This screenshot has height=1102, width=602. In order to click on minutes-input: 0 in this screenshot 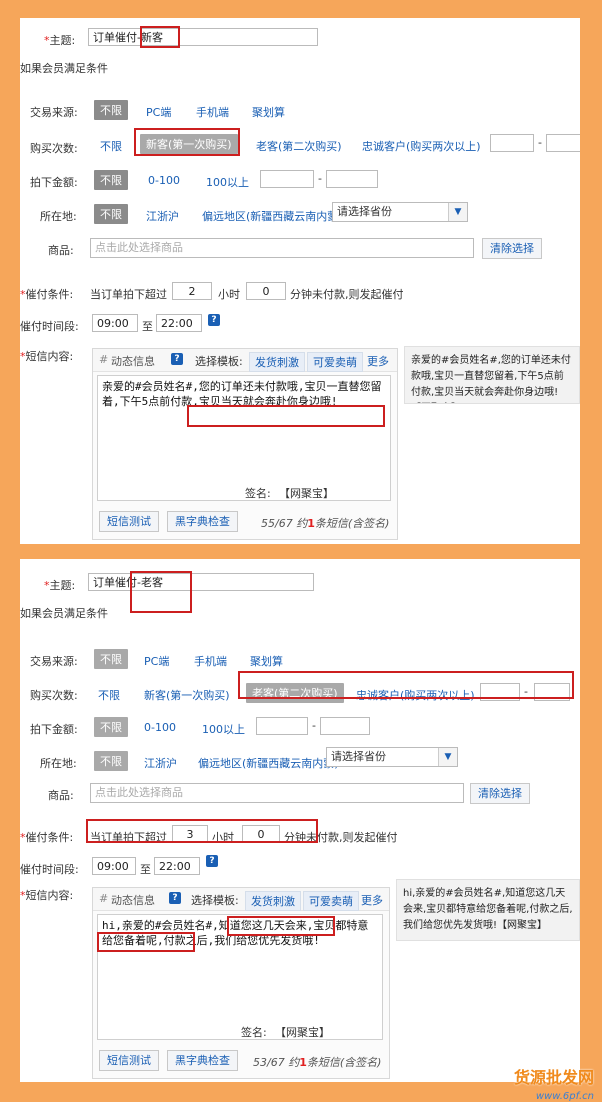, I will do `click(266, 291)`.